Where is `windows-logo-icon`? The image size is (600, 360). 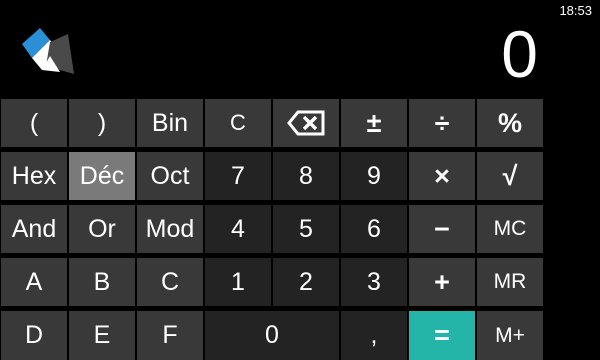 windows-logo-icon is located at coordinates (48, 52).